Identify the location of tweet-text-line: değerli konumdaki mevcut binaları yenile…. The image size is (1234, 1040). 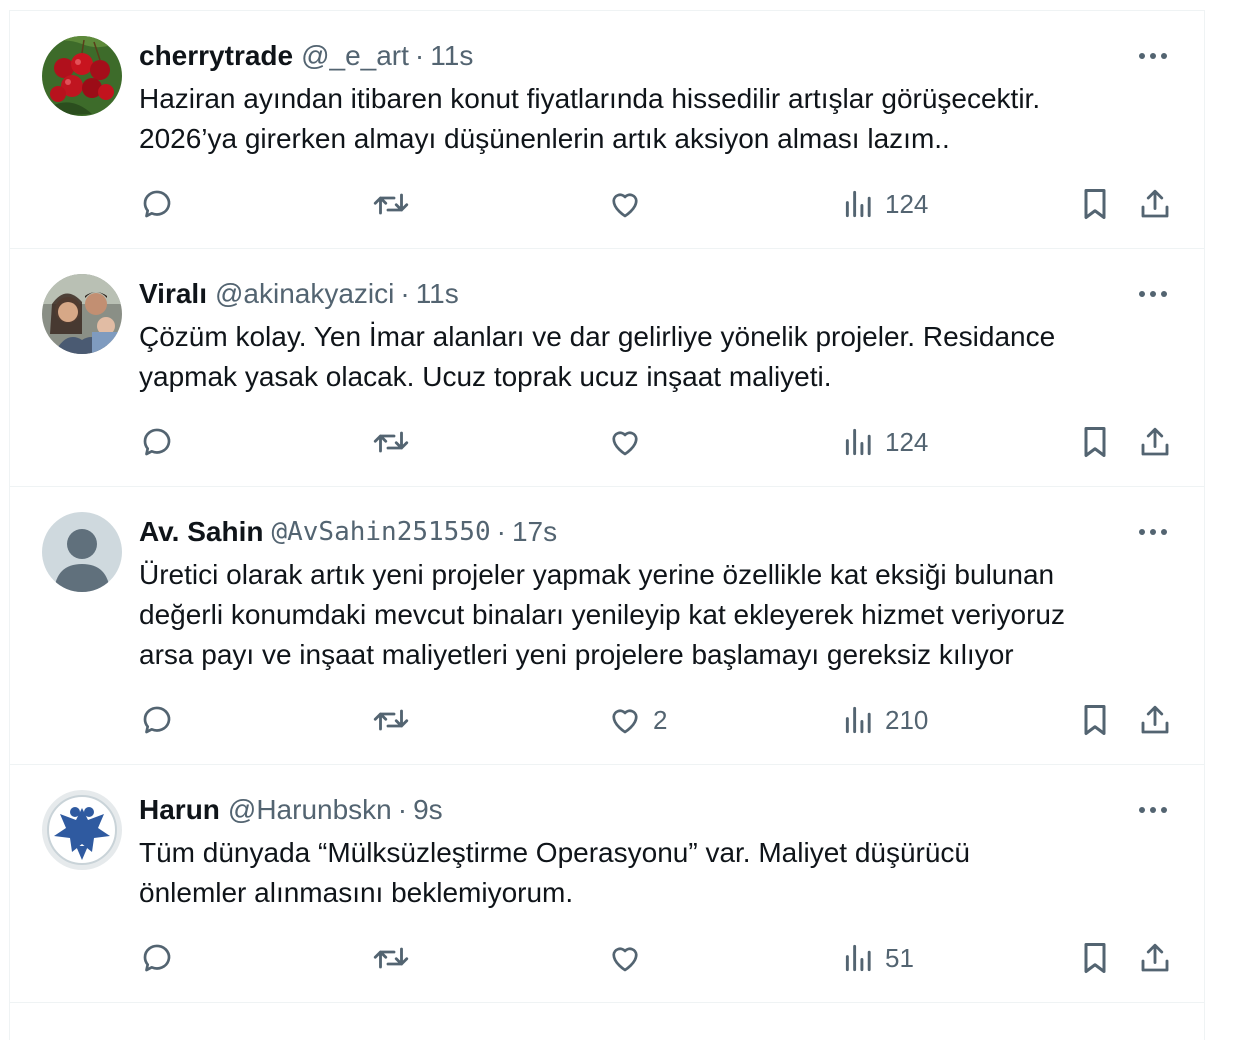
(602, 614).